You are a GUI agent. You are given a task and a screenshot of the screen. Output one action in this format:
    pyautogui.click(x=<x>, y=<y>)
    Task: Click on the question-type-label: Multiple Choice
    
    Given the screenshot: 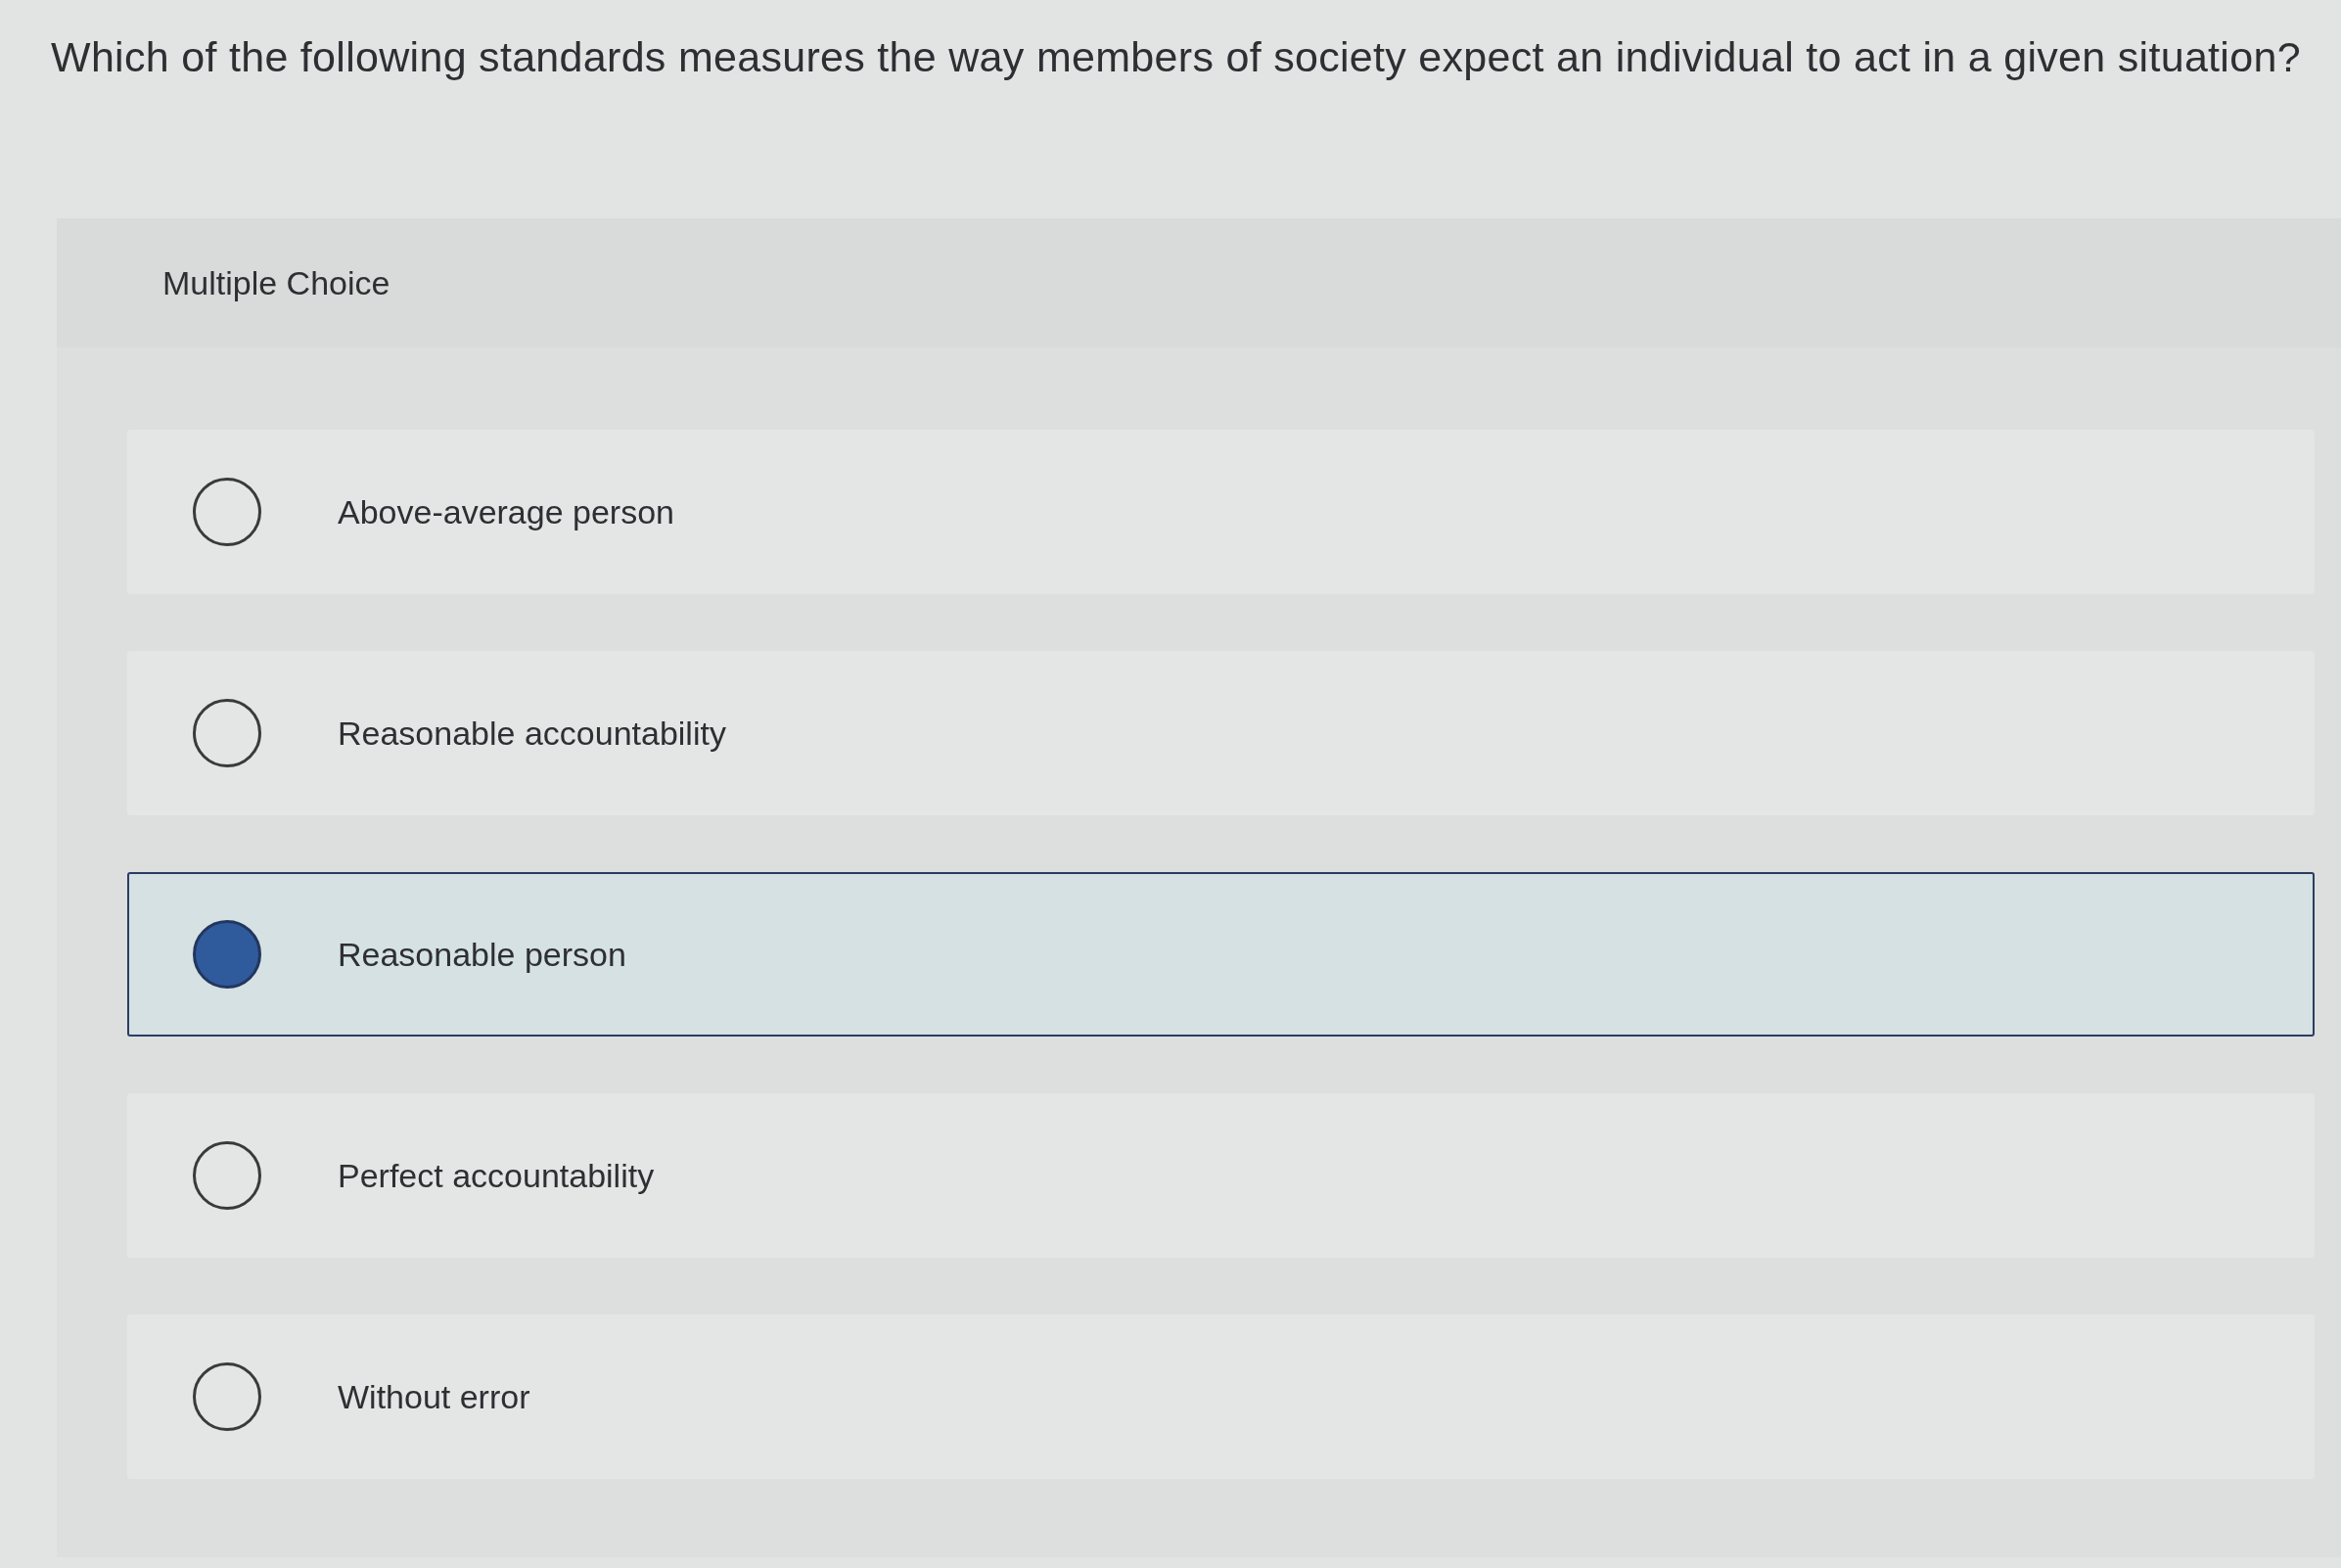 What is the action you would take?
    pyautogui.click(x=276, y=282)
    